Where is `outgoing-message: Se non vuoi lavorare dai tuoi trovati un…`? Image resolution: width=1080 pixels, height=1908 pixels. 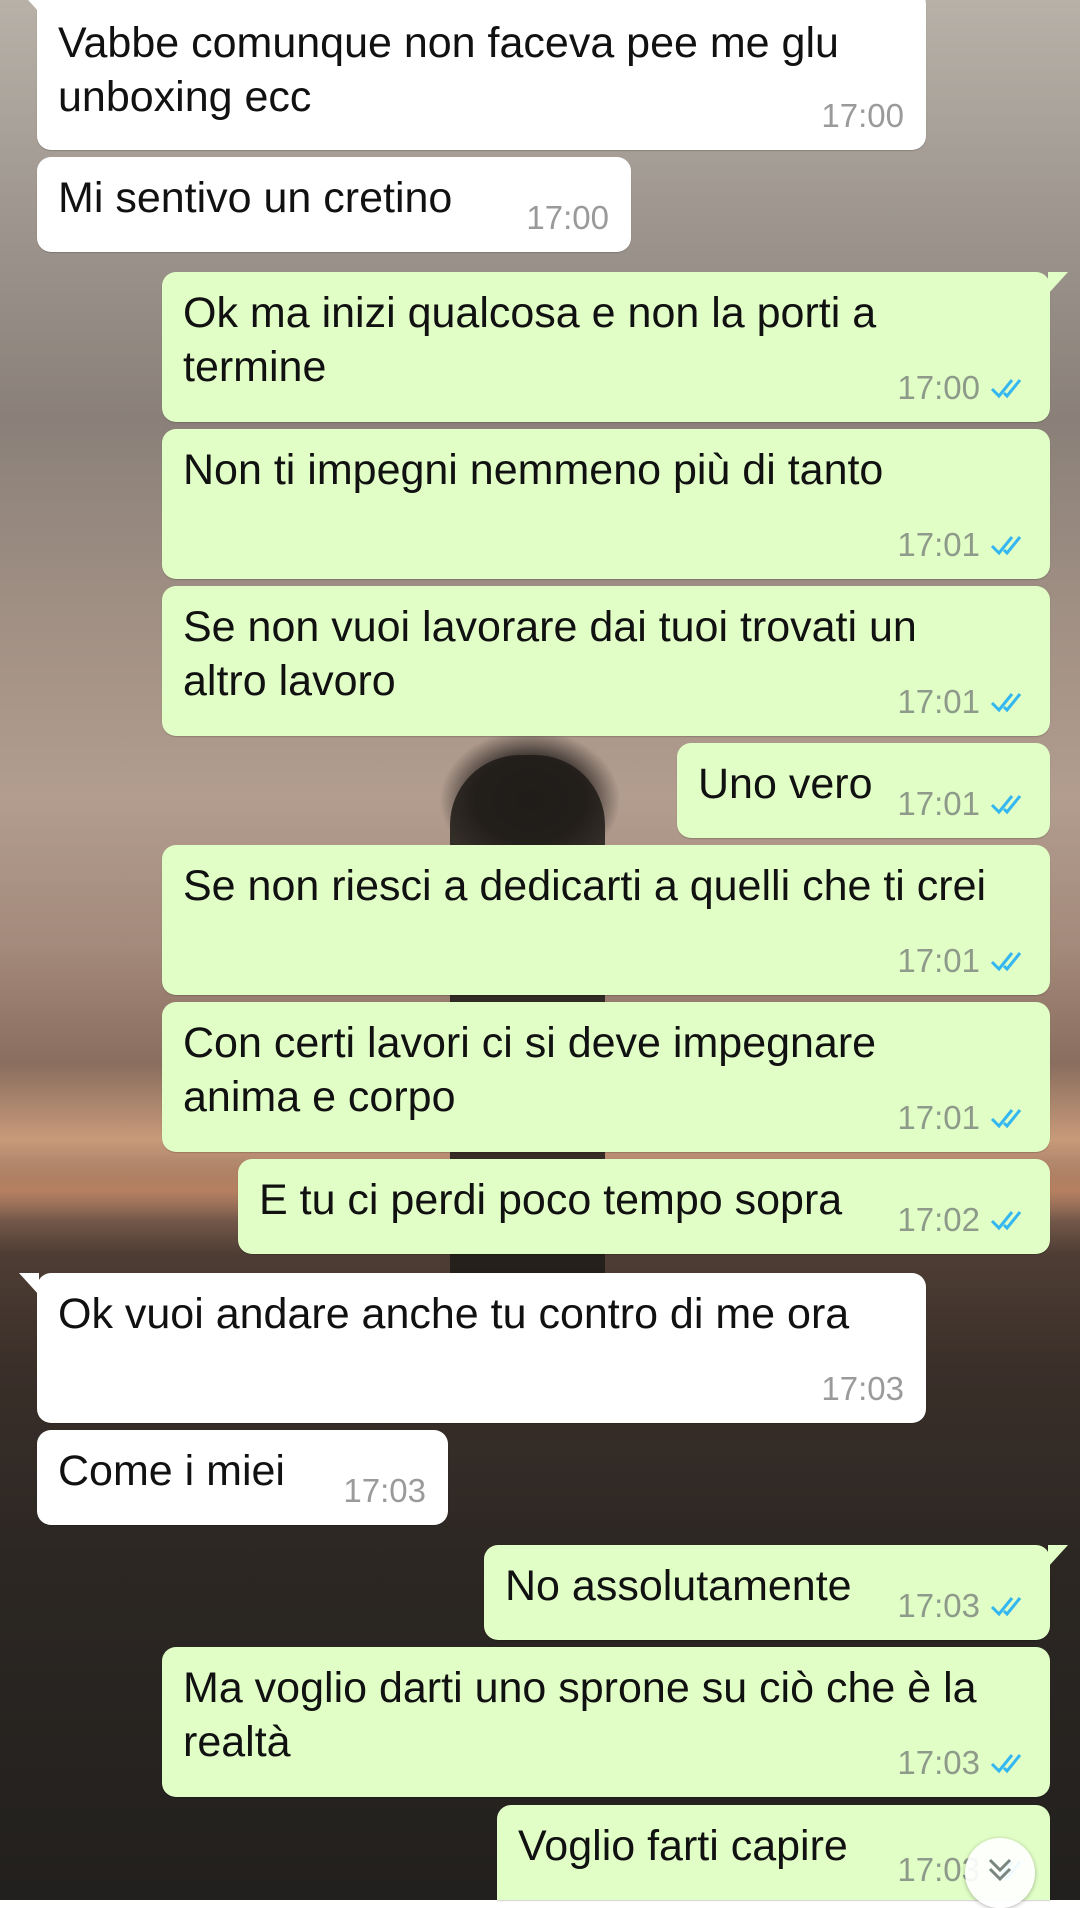
outgoing-message: Se non vuoi lavorare dai tuoi trovati un… is located at coordinates (606, 661).